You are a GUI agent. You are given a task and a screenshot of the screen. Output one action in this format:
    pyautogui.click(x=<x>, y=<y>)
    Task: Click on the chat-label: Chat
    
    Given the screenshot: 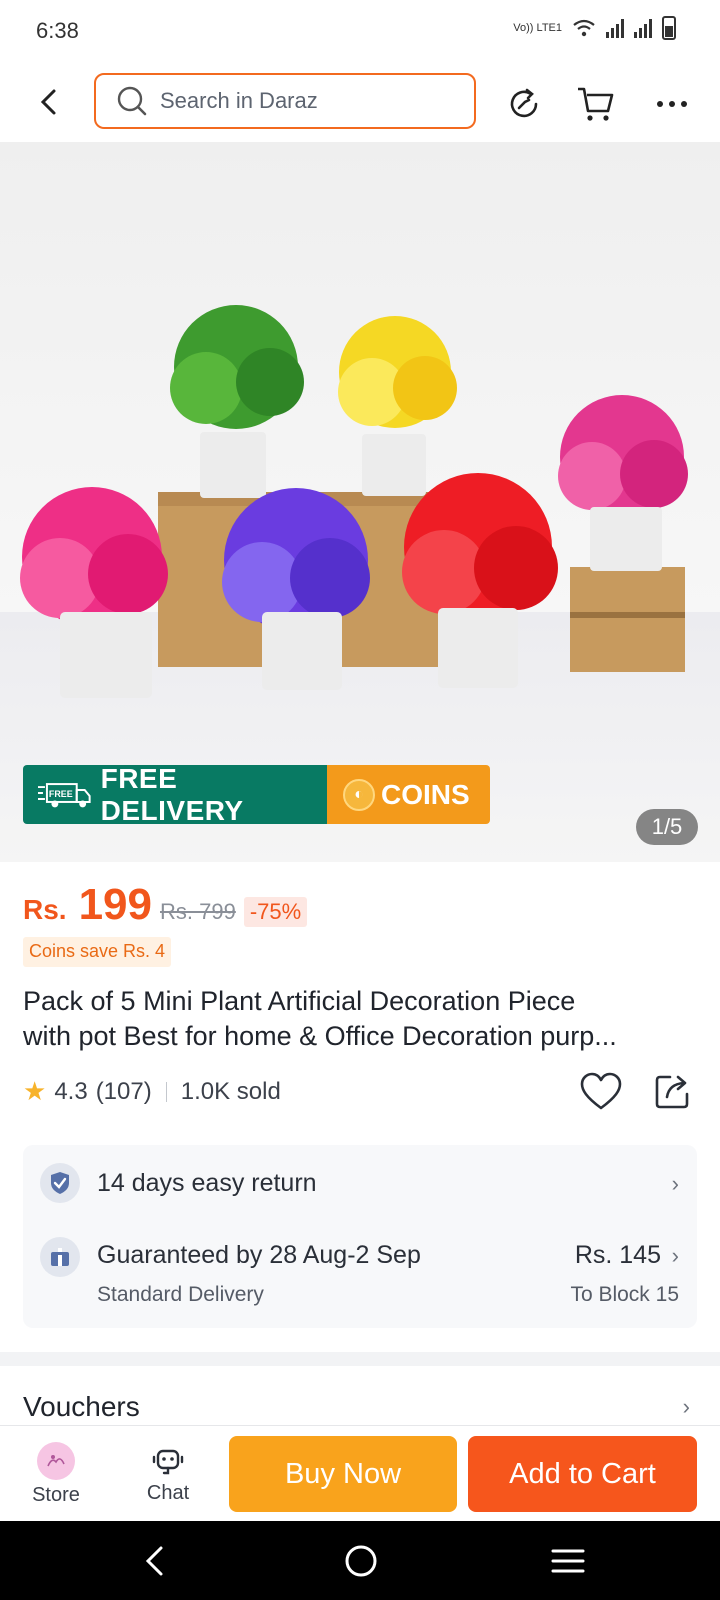 What is the action you would take?
    pyautogui.click(x=168, y=1492)
    